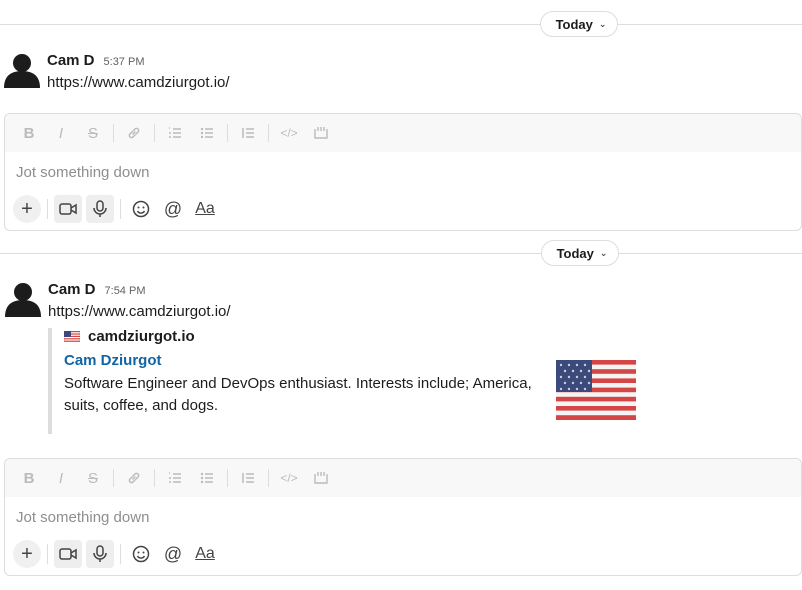  I want to click on preview-site-name: camdziurgot.io, so click(141, 336).